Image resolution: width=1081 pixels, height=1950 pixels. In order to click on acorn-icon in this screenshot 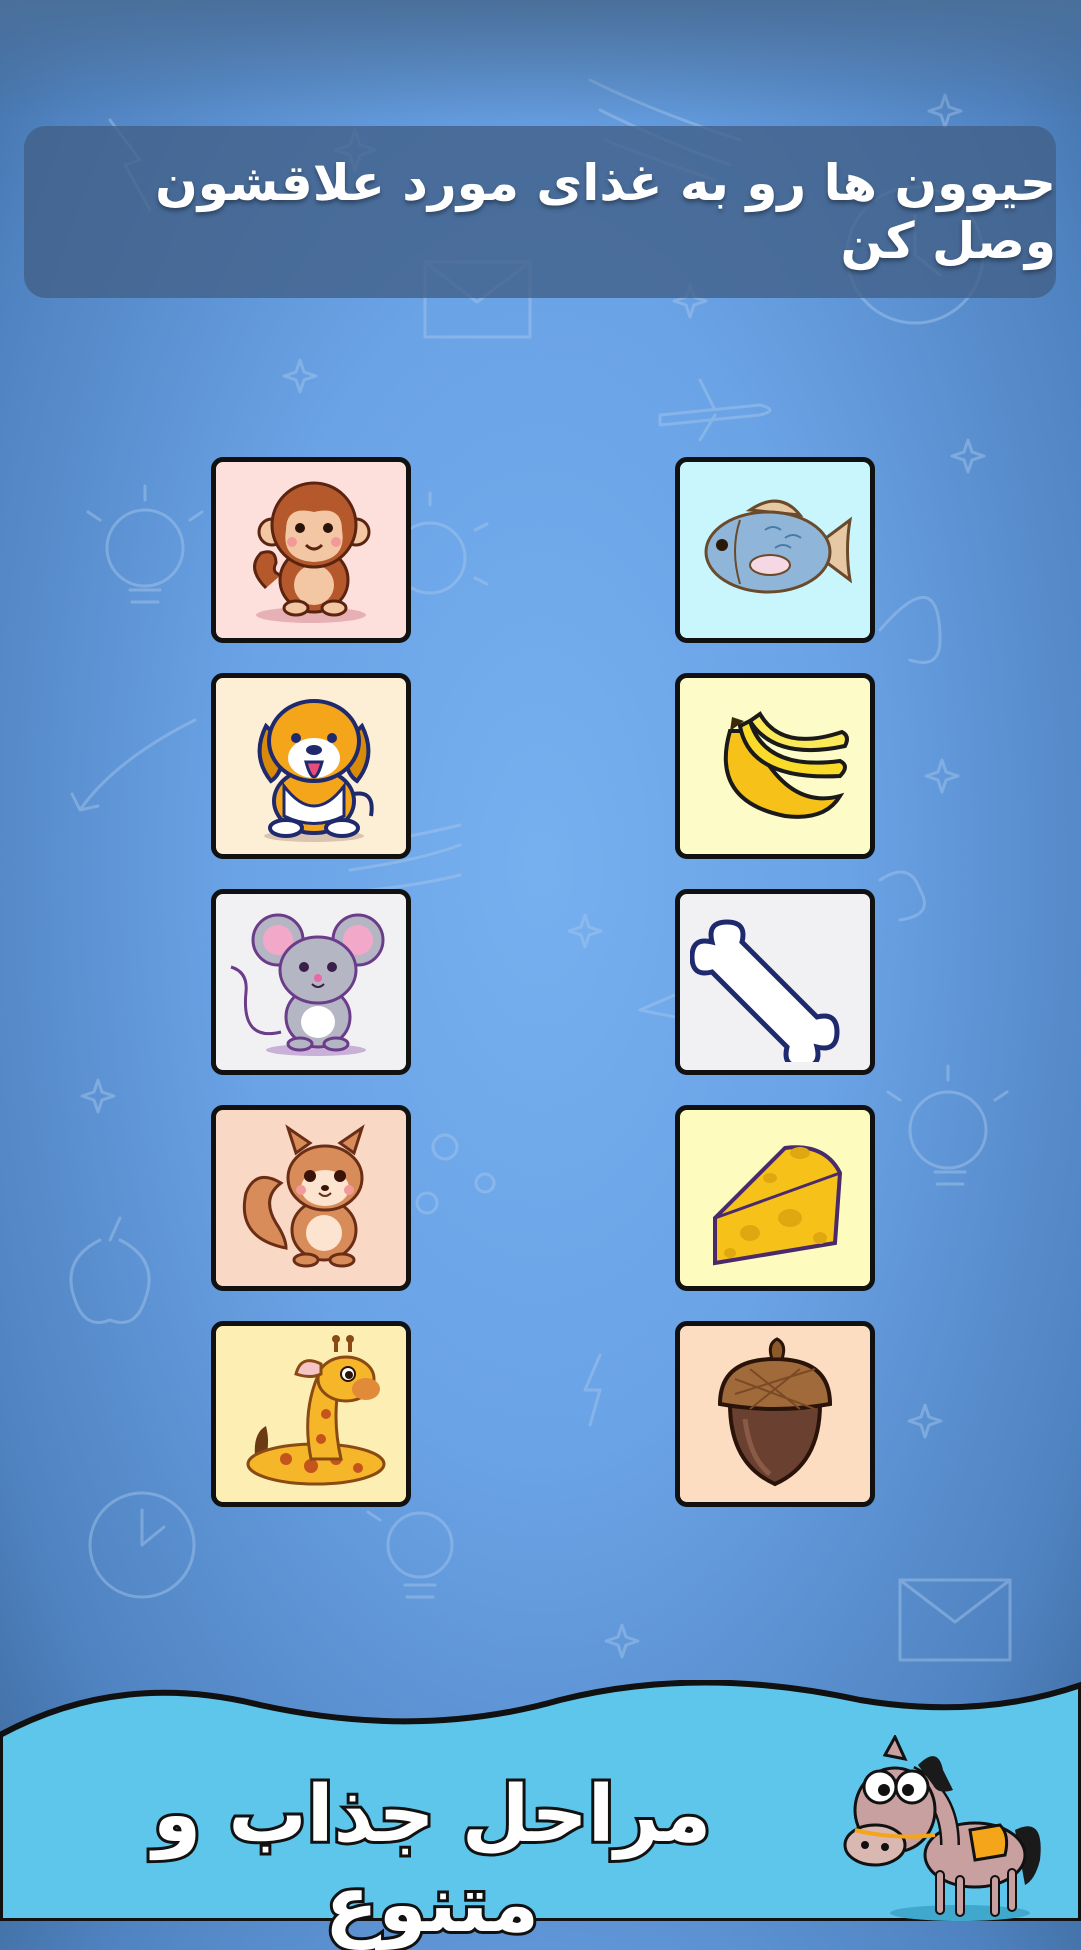, I will do `click(775, 1412)`.